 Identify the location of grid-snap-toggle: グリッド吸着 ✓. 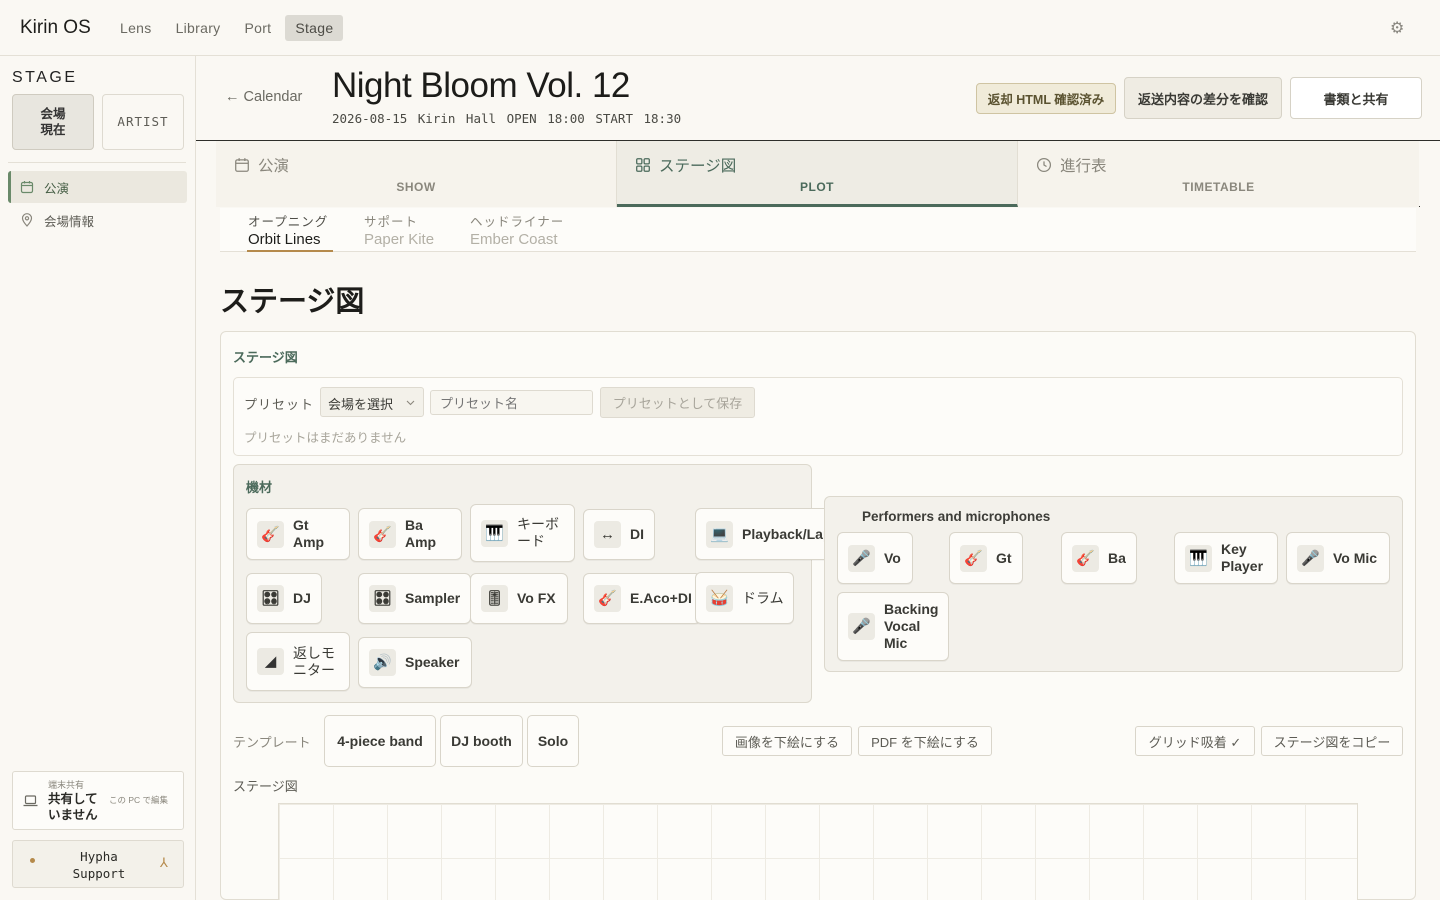
(1195, 741).